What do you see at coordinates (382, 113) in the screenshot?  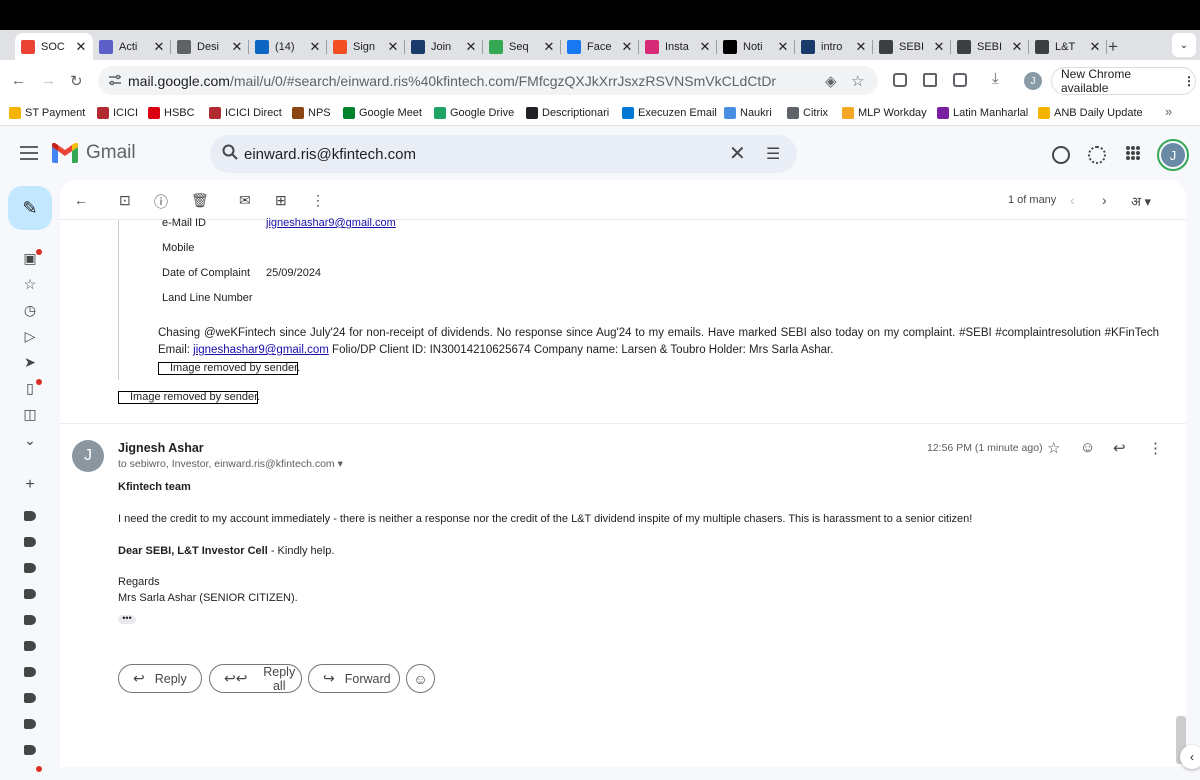 I see `bookmark-item: Google Meet` at bounding box center [382, 113].